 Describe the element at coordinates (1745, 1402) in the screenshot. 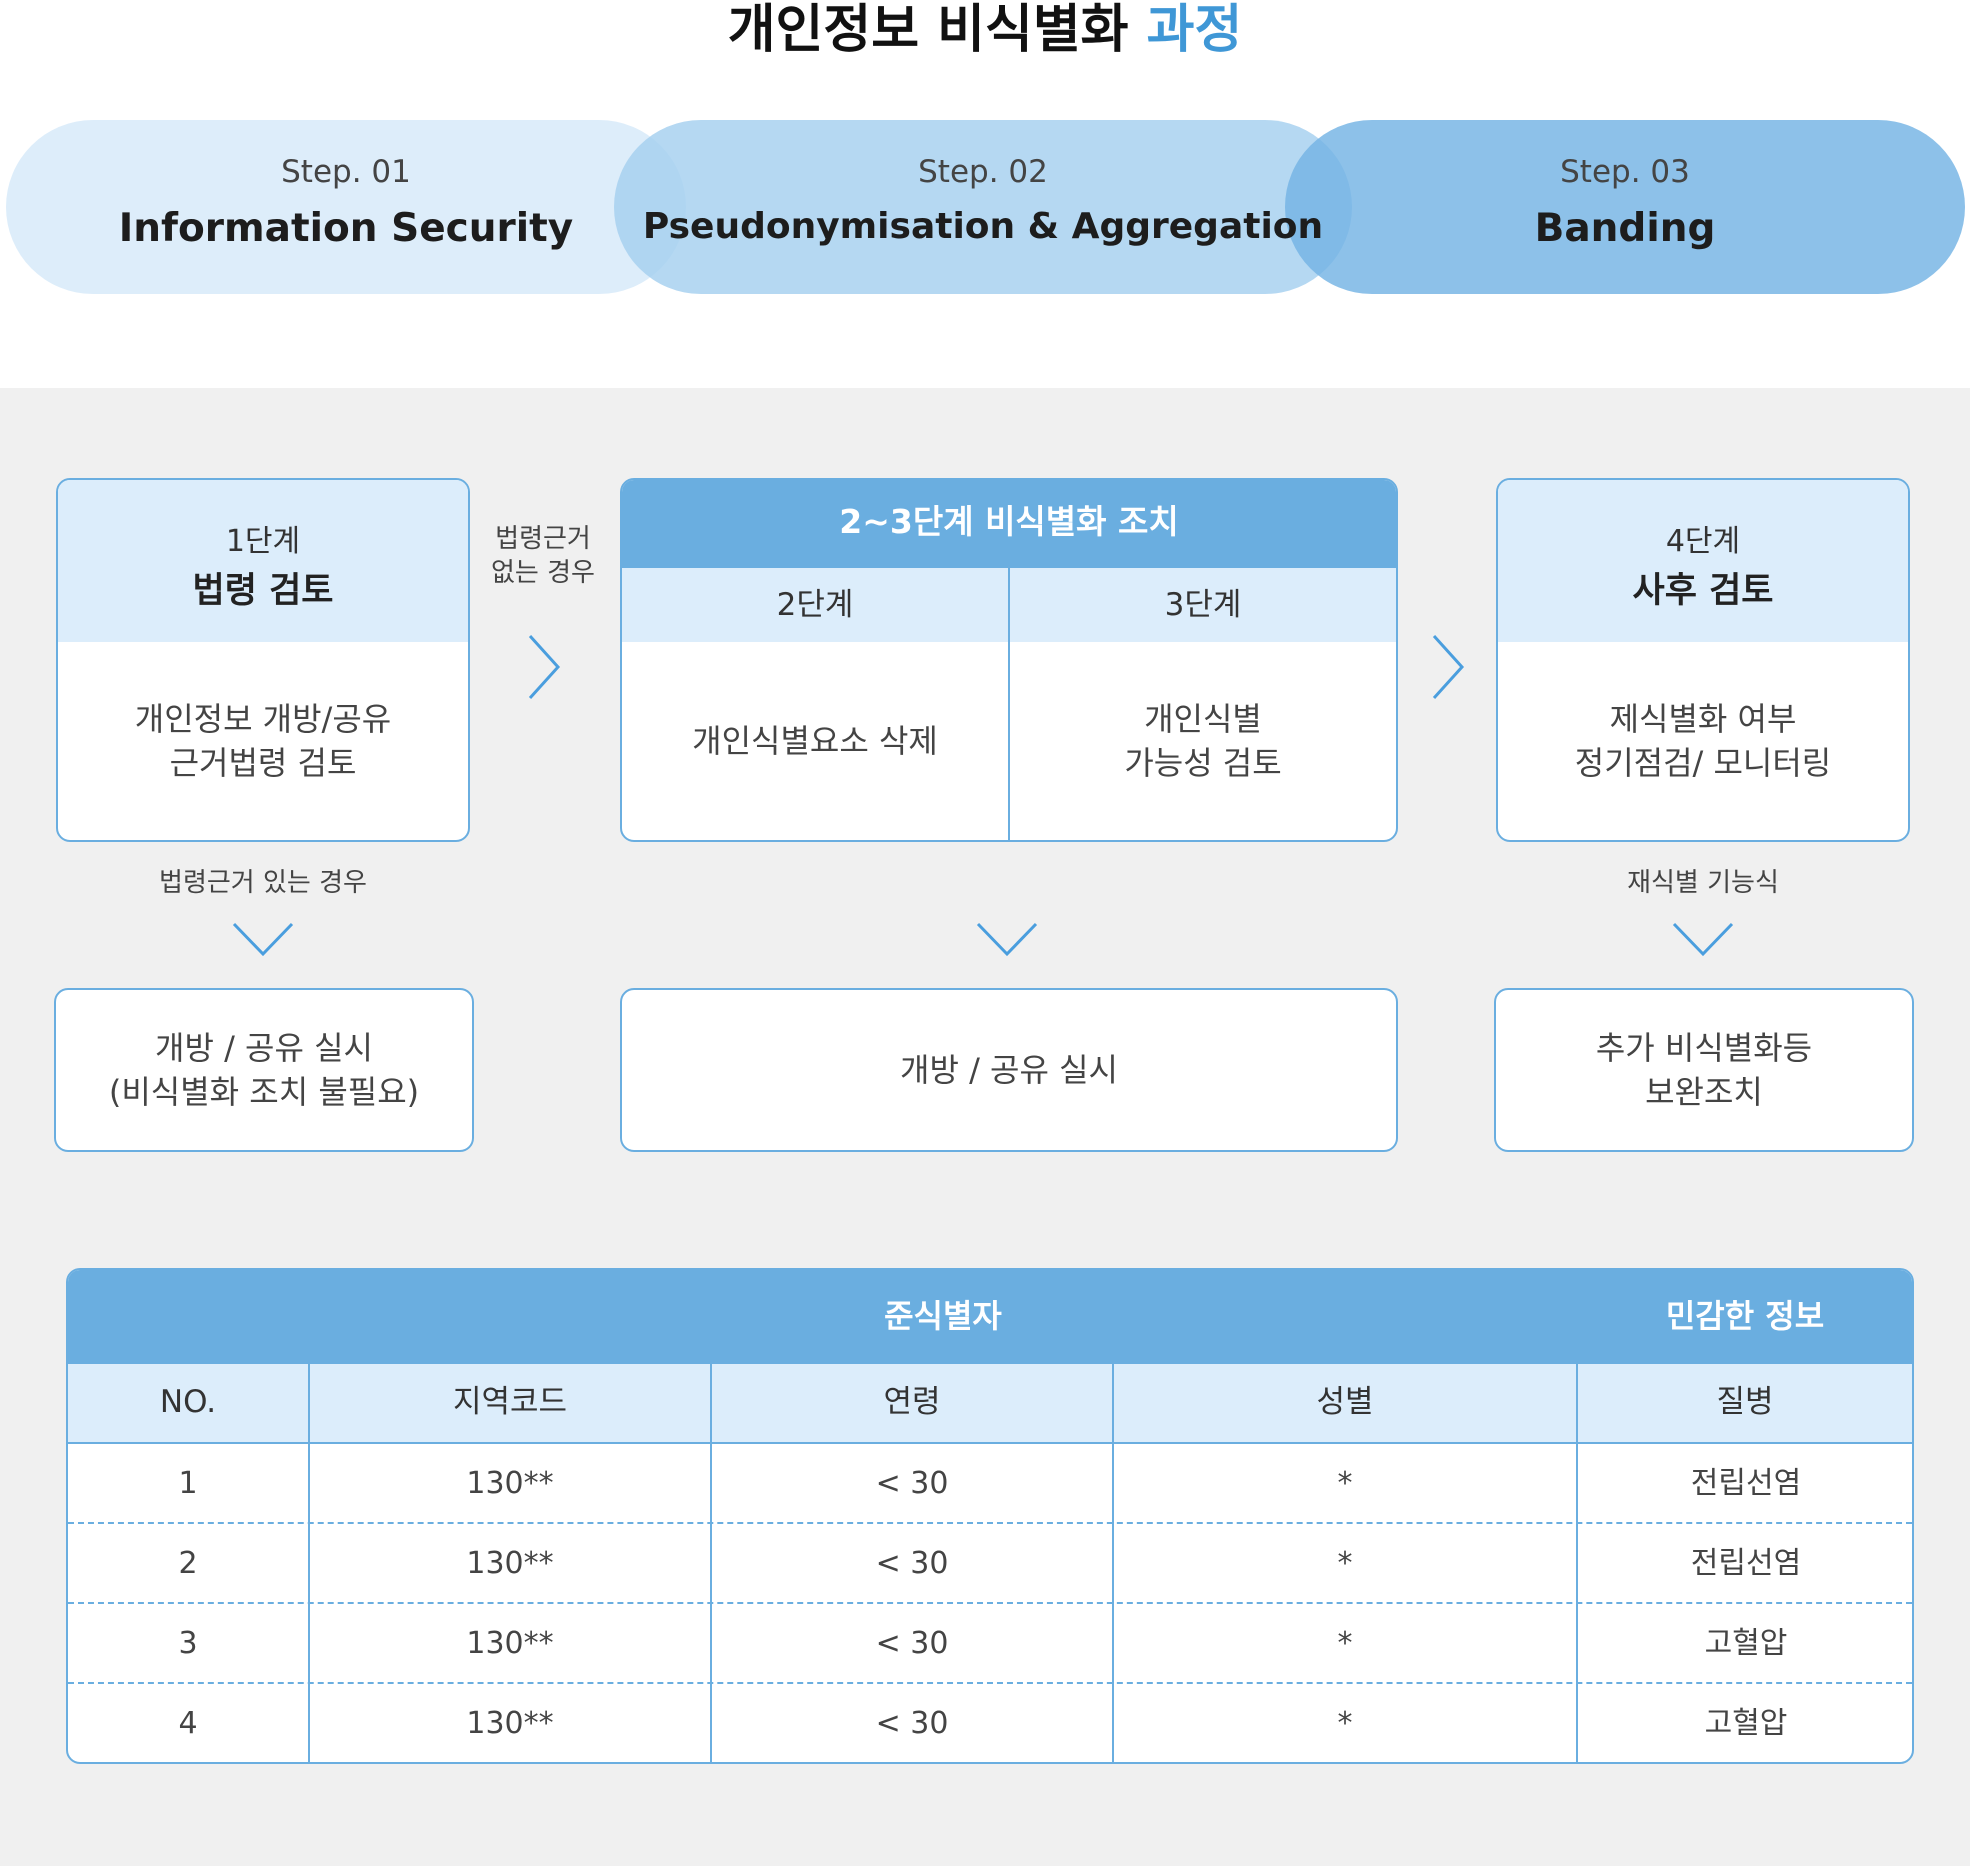

I see `column-header-disease: 질병` at that location.